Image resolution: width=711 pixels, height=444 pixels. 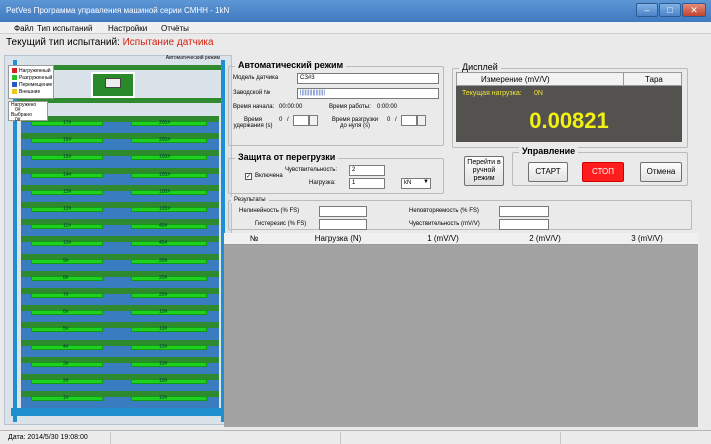 What do you see at coordinates (66, 295) in the screenshot?
I see `level-number-label: 7#` at bounding box center [66, 295].